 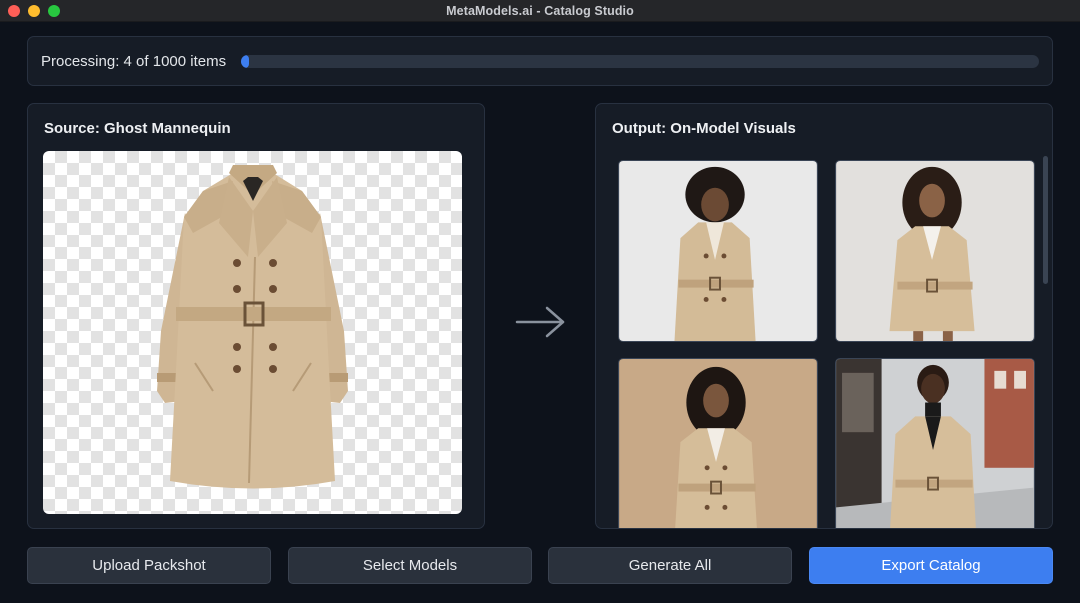 What do you see at coordinates (252, 327) in the screenshot?
I see `coat-image-icon` at bounding box center [252, 327].